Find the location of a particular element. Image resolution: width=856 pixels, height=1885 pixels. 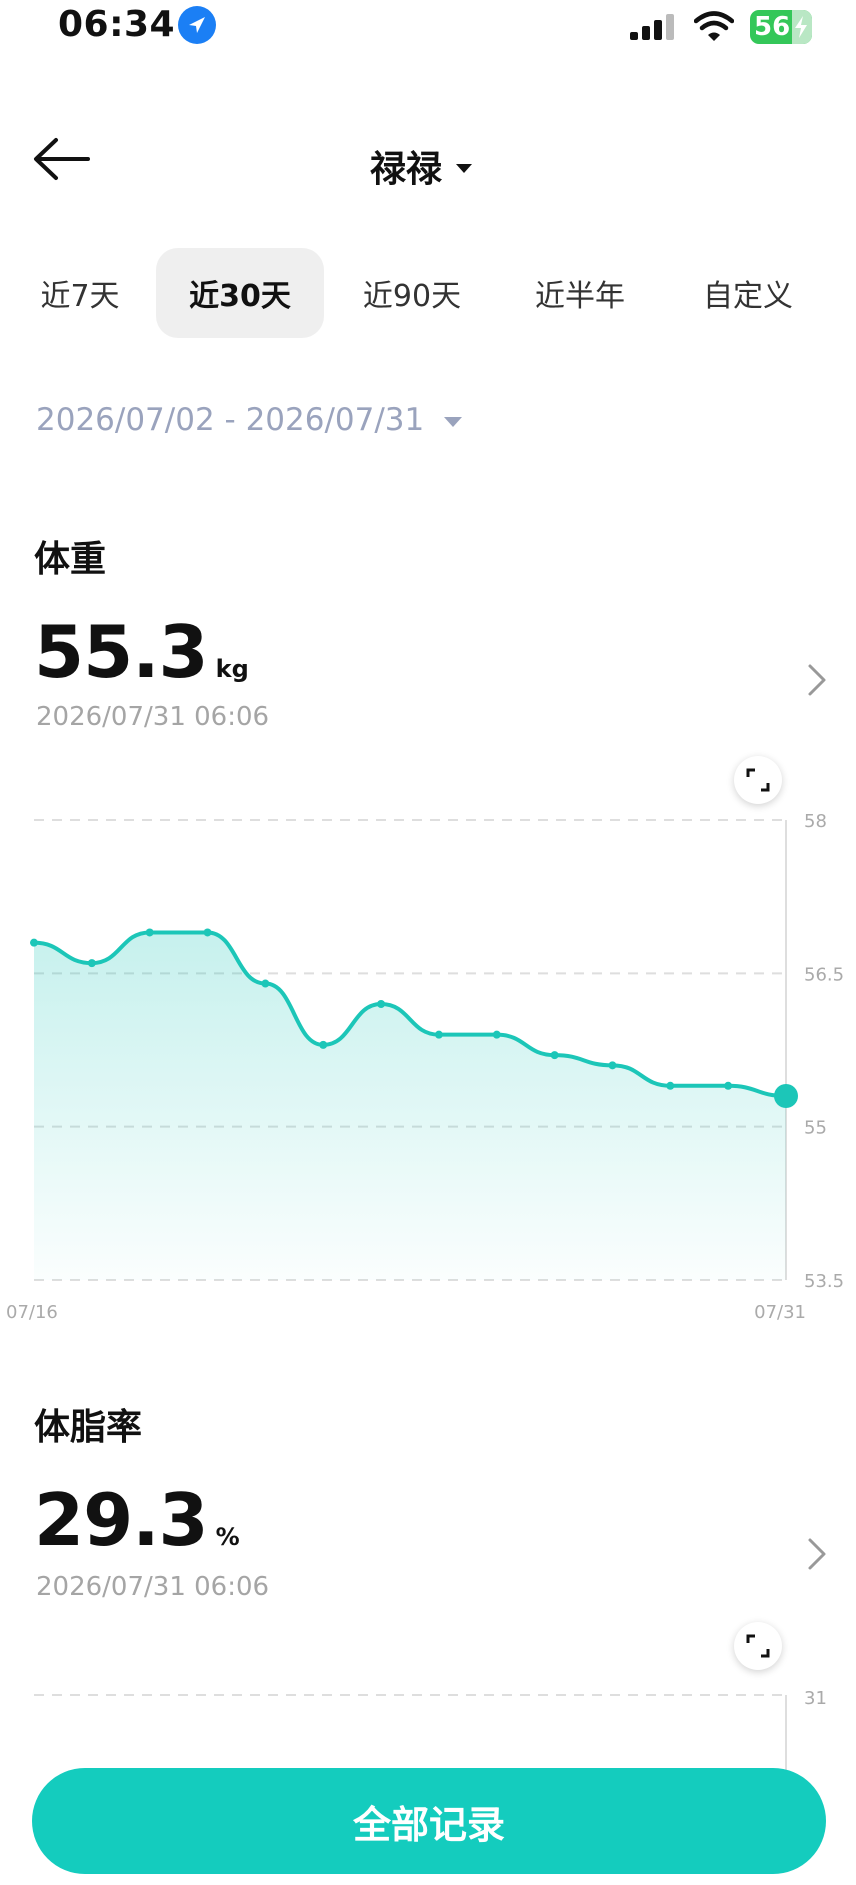

date-range-text: 2026/07/02 - 2026/07/31 is located at coordinates (230, 420).